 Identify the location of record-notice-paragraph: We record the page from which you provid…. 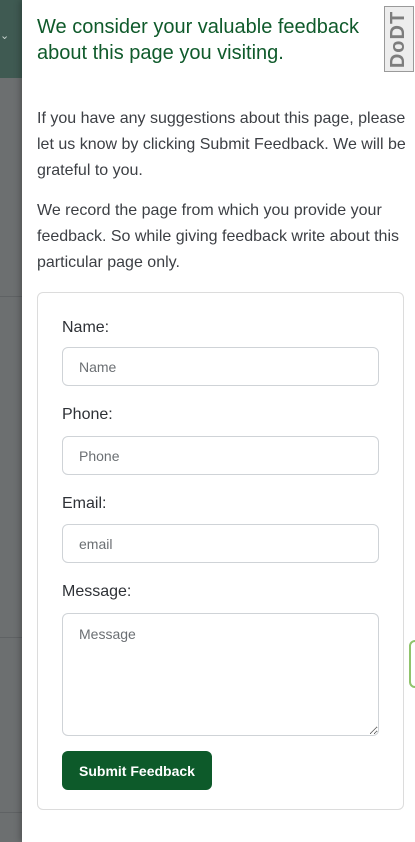
(218, 236).